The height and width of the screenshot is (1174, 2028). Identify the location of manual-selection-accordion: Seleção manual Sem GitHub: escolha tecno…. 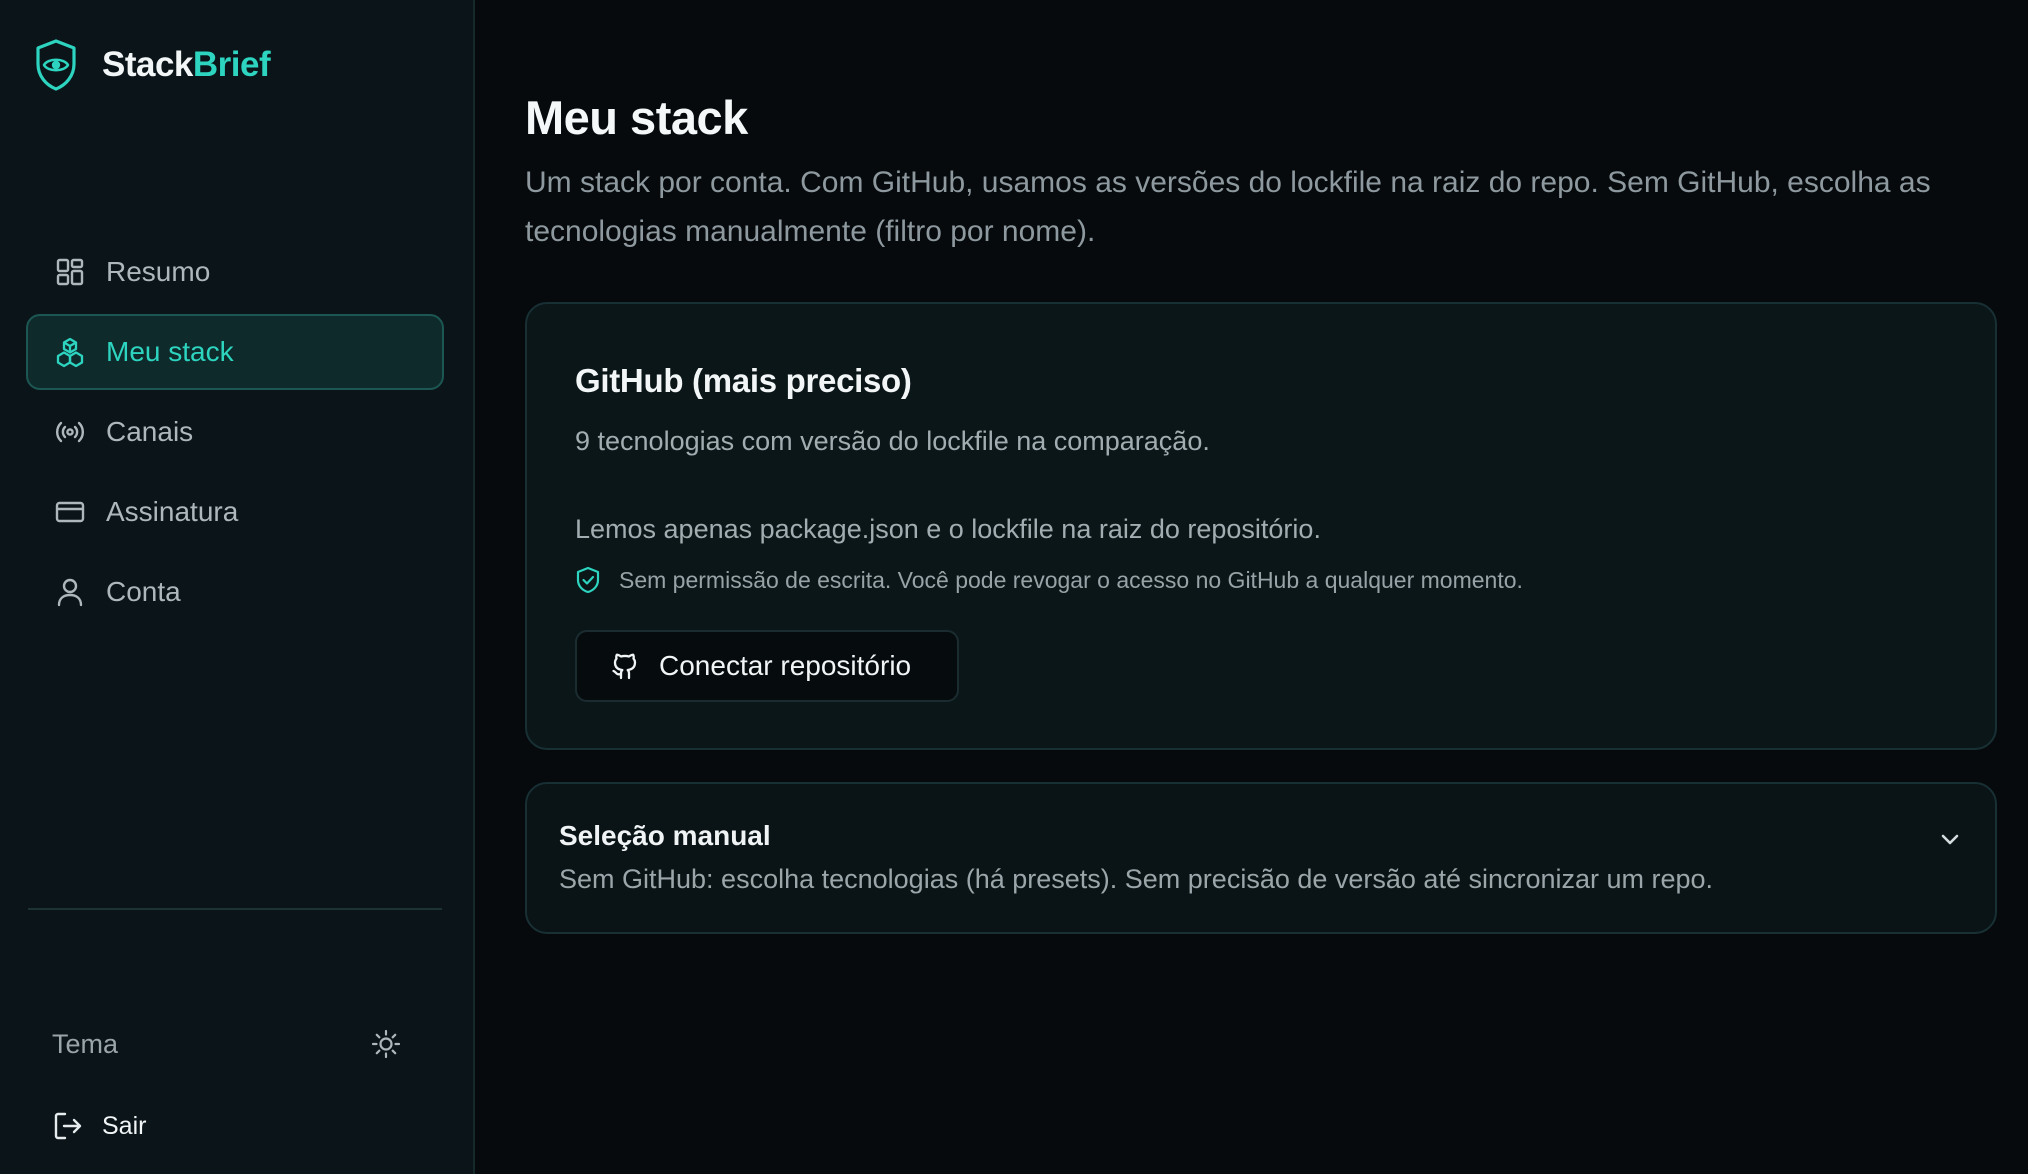
(1261, 858).